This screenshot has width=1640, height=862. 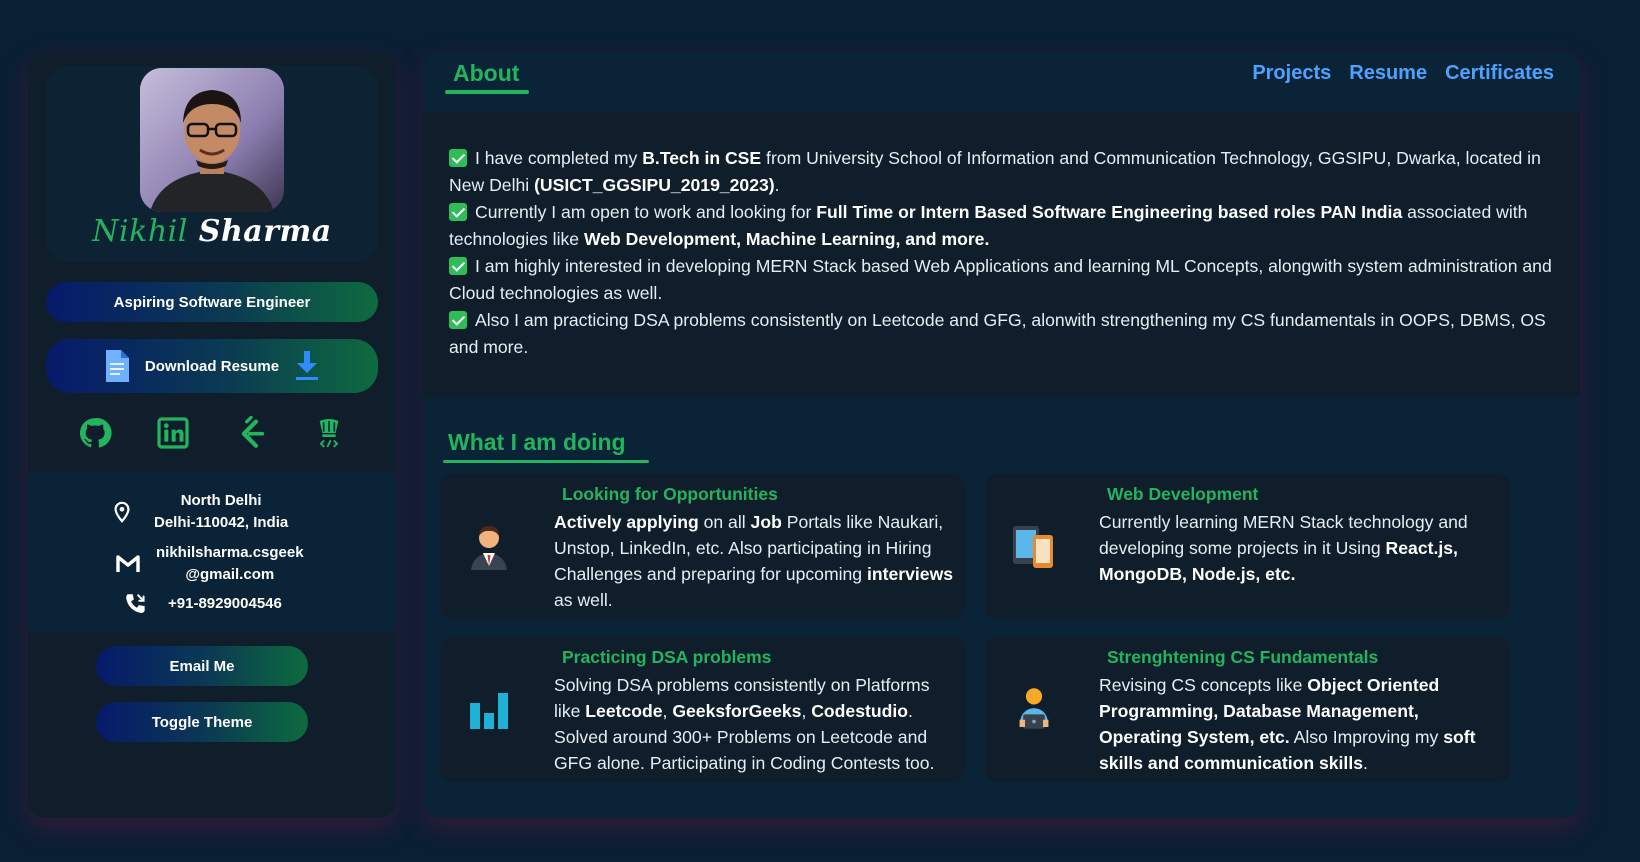 What do you see at coordinates (1366, 737) in the screenshot?
I see `text: Also Improving my` at bounding box center [1366, 737].